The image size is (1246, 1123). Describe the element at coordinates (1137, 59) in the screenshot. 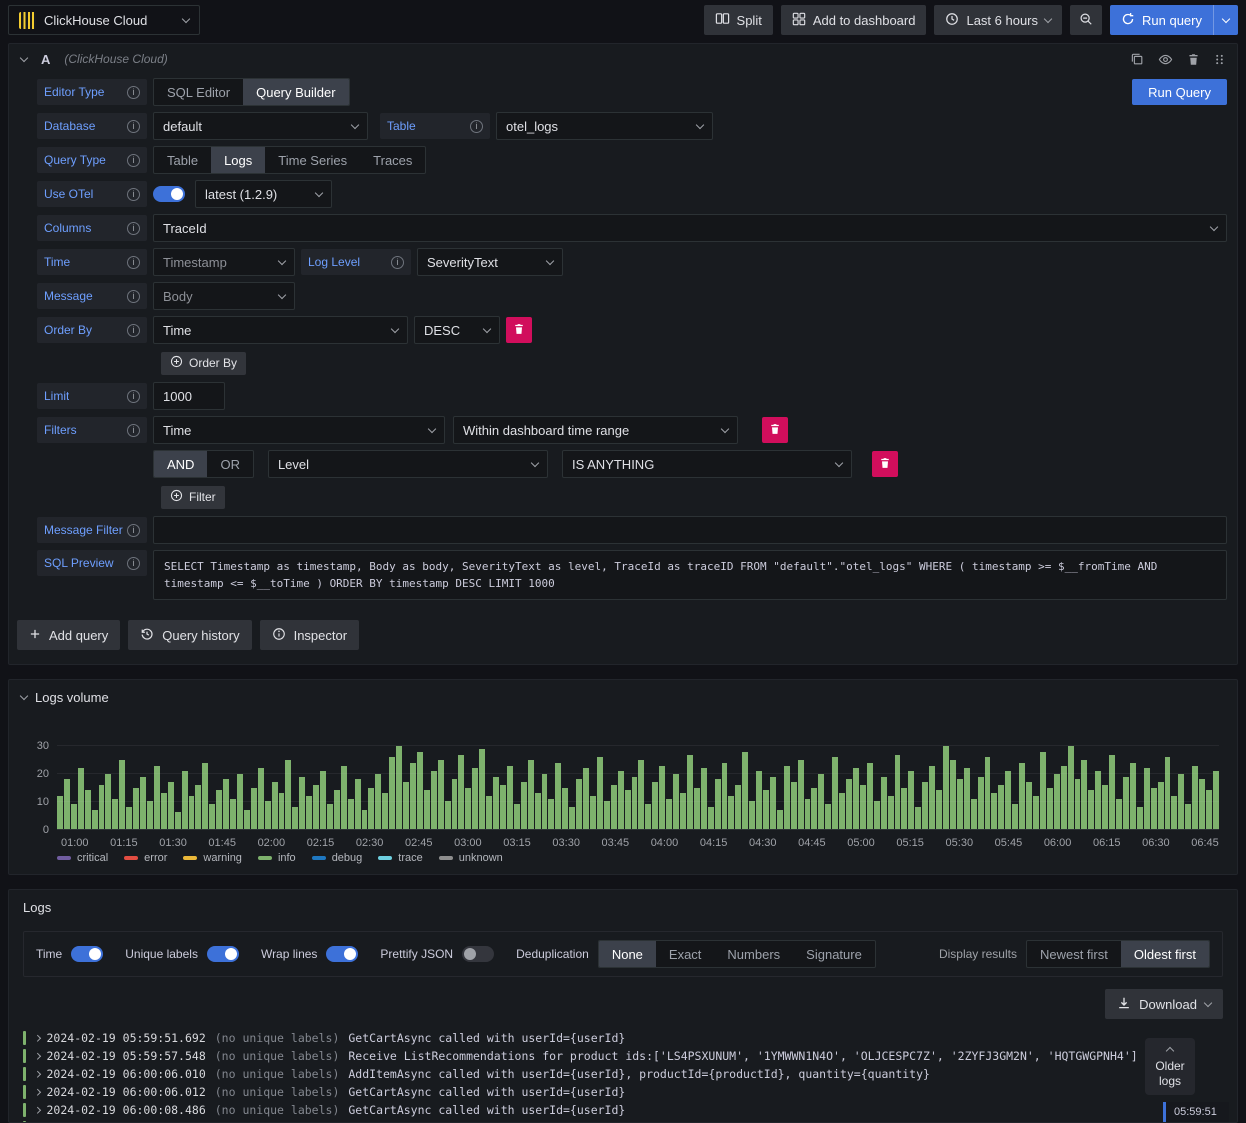

I see `duplicate-query-icon` at that location.